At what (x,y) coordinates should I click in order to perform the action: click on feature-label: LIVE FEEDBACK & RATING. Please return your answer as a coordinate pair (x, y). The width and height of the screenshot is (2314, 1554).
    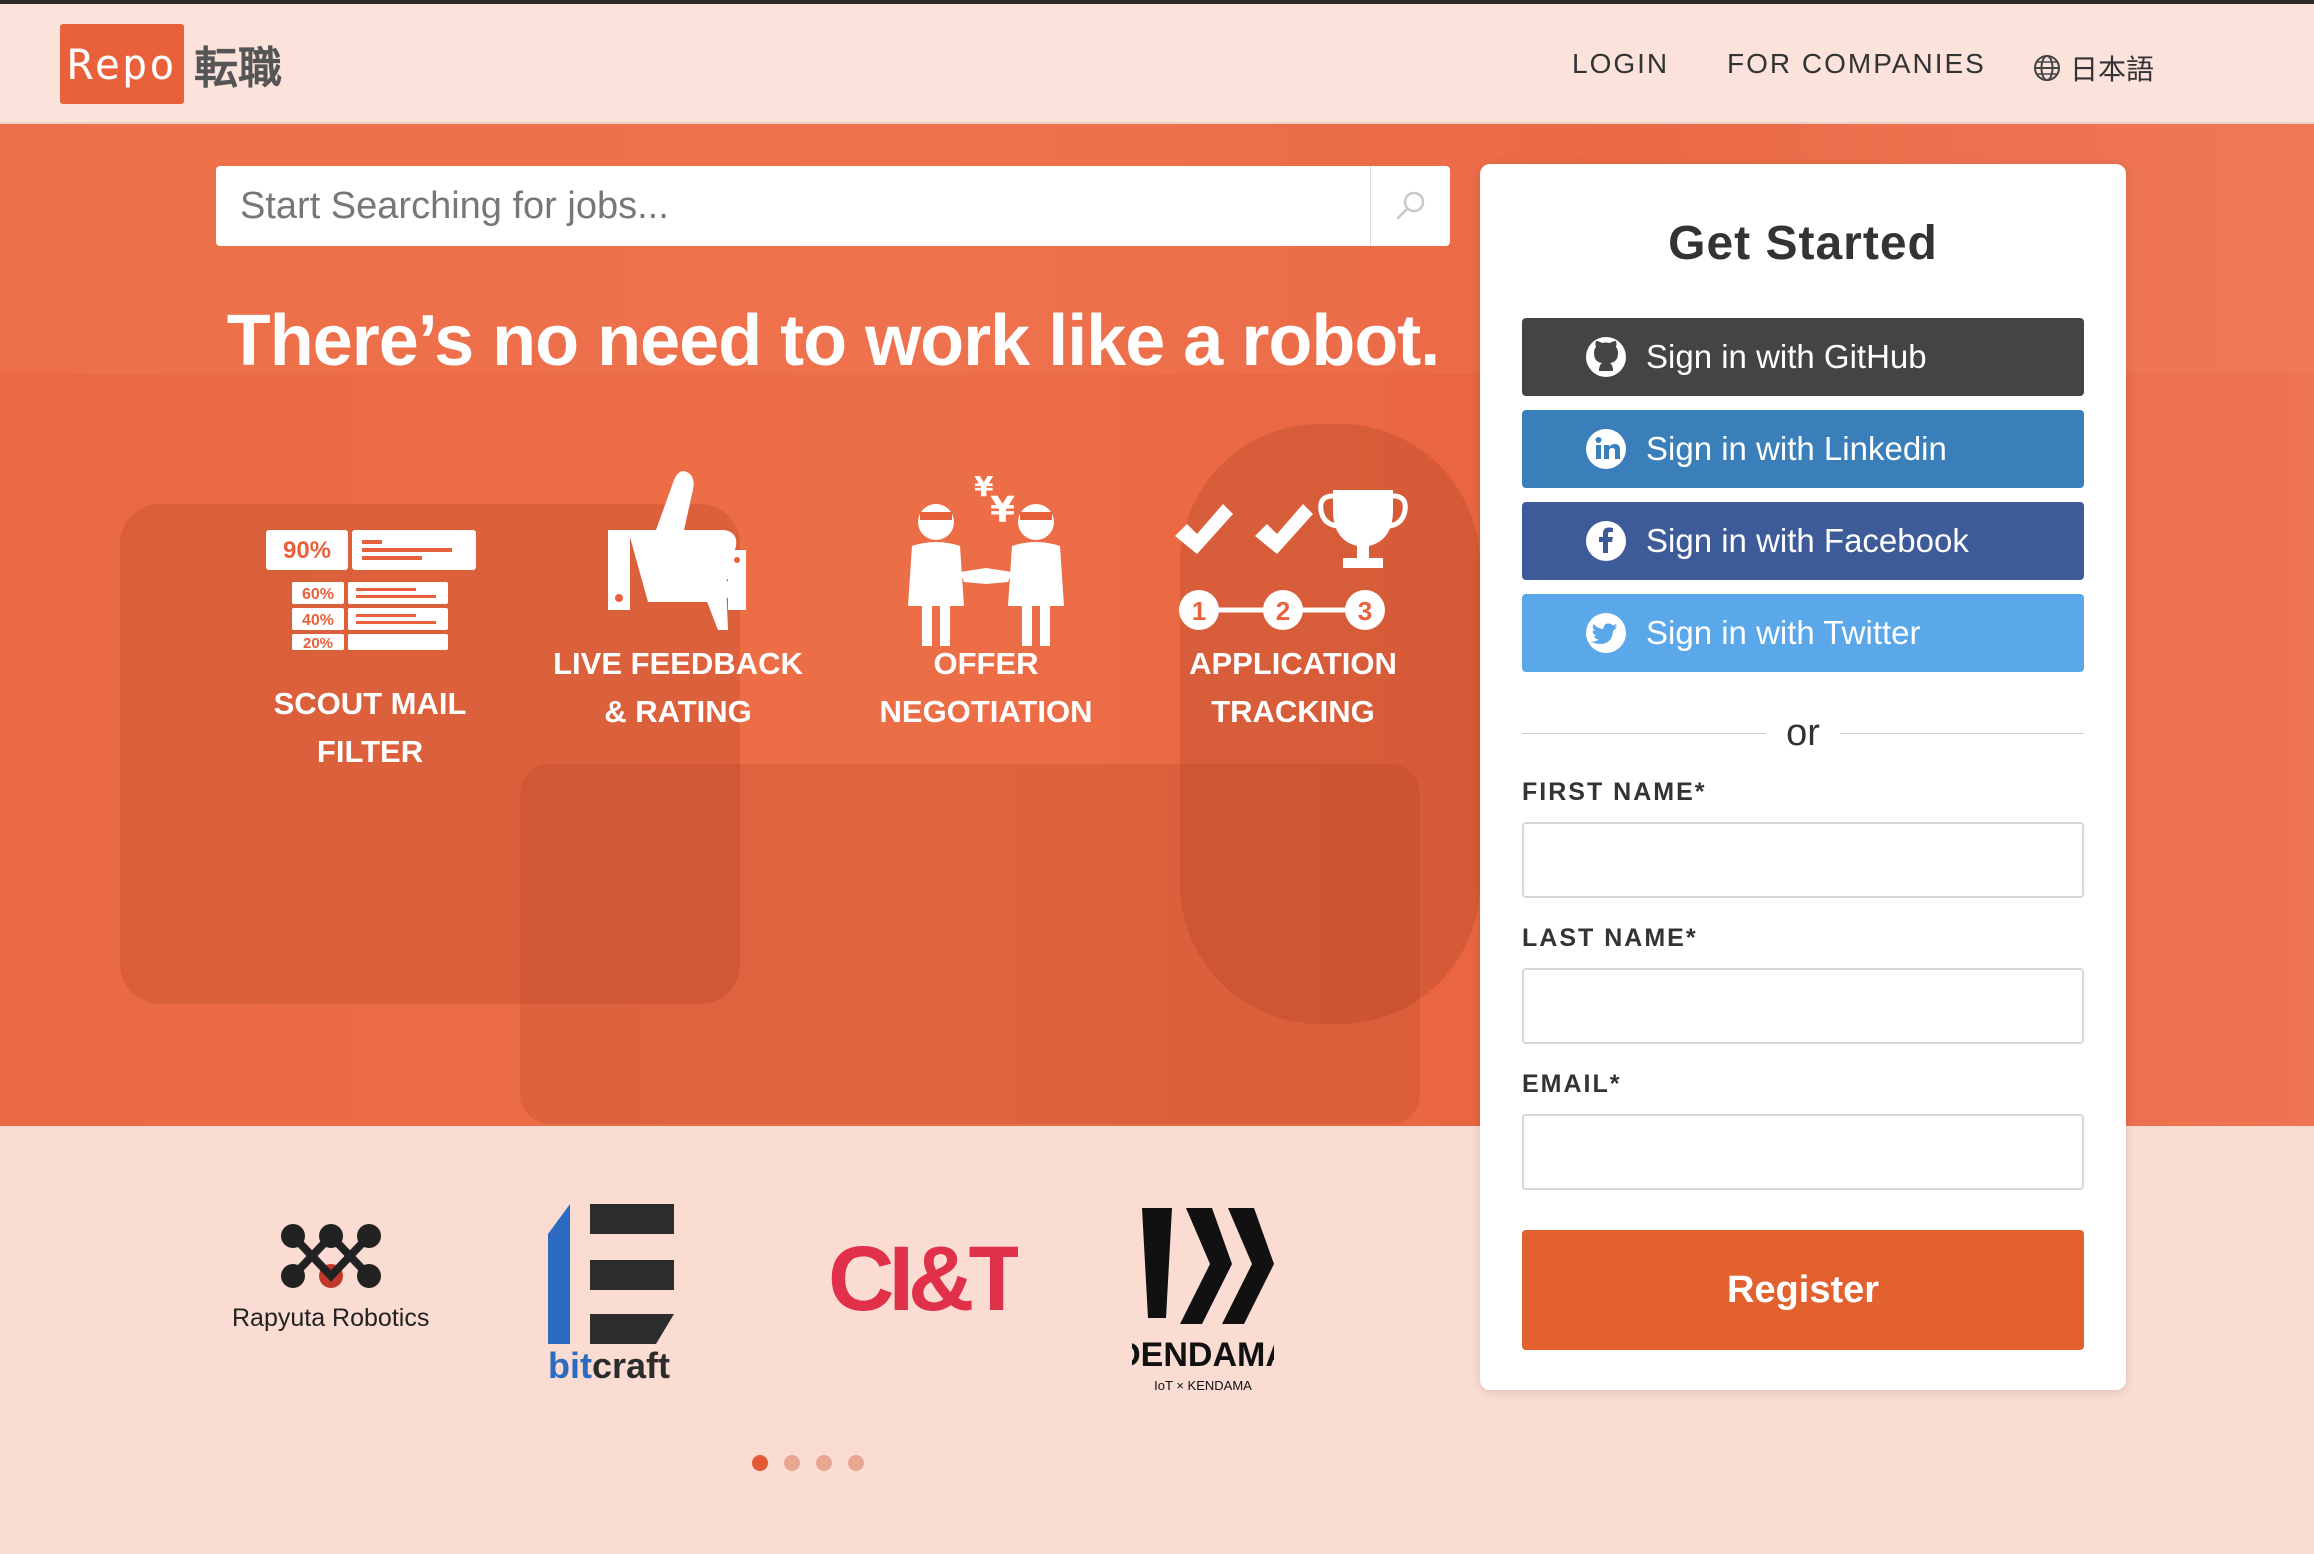
    Looking at the image, I should click on (678, 688).